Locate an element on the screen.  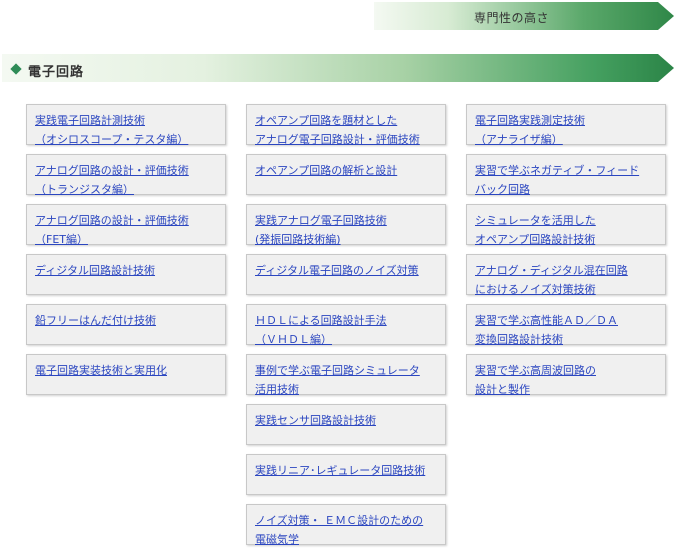
course-link: アナログ回路の設計・評価技術 （FET編） is located at coordinates (112, 230).